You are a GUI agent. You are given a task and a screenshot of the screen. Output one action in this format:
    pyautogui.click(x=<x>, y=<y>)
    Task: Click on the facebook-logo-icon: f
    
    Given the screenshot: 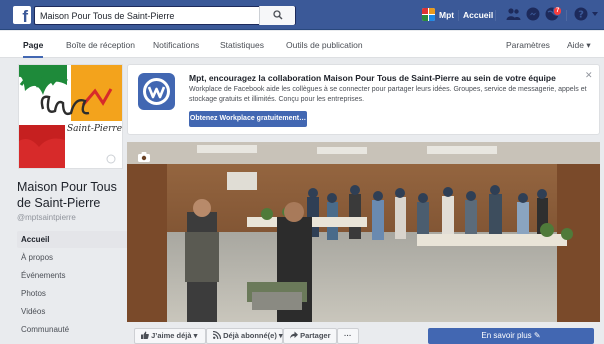 What is the action you would take?
    pyautogui.click(x=22, y=15)
    